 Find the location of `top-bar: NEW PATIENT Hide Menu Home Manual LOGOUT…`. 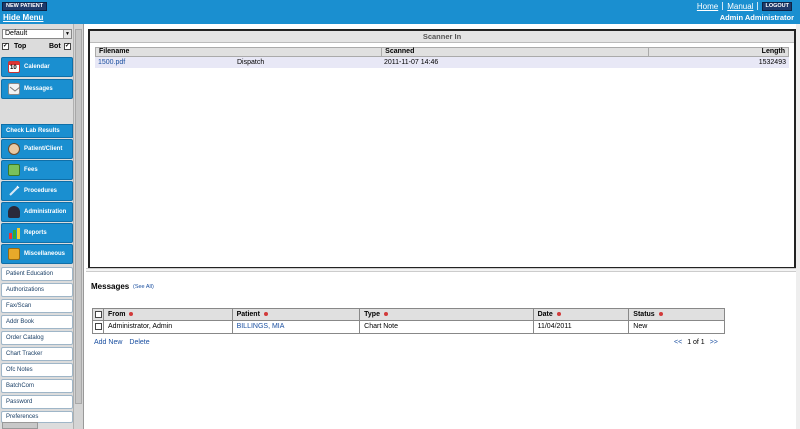

top-bar: NEW PATIENT Hide Menu Home Manual LOGOUT… is located at coordinates (400, 12).